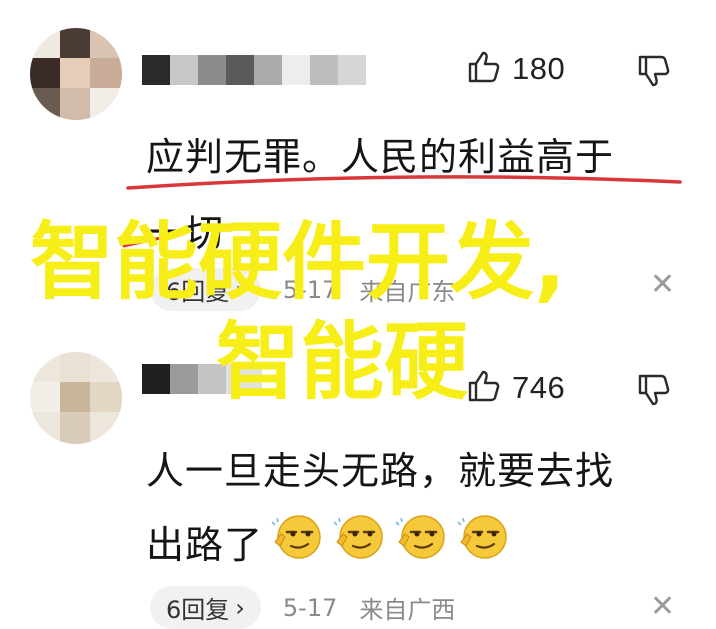 The height and width of the screenshot is (629, 716). I want to click on like-button: 746, so click(515, 388).